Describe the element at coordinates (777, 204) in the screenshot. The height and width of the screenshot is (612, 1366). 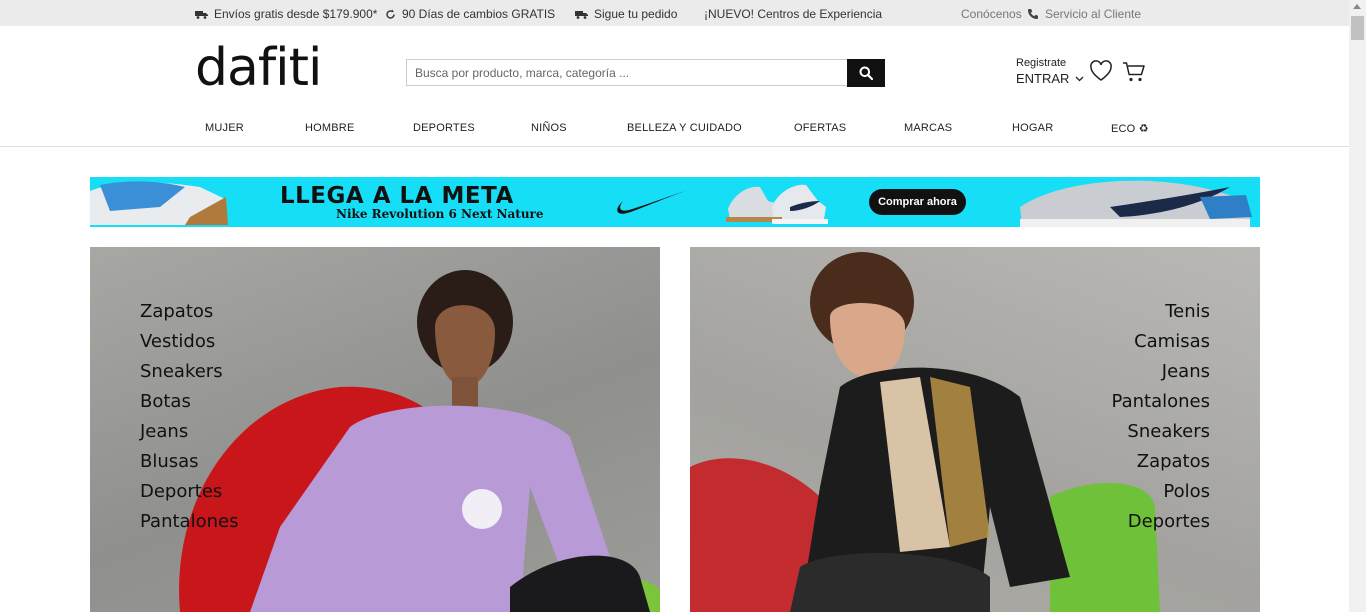
I see `sneaker-image-center` at that location.